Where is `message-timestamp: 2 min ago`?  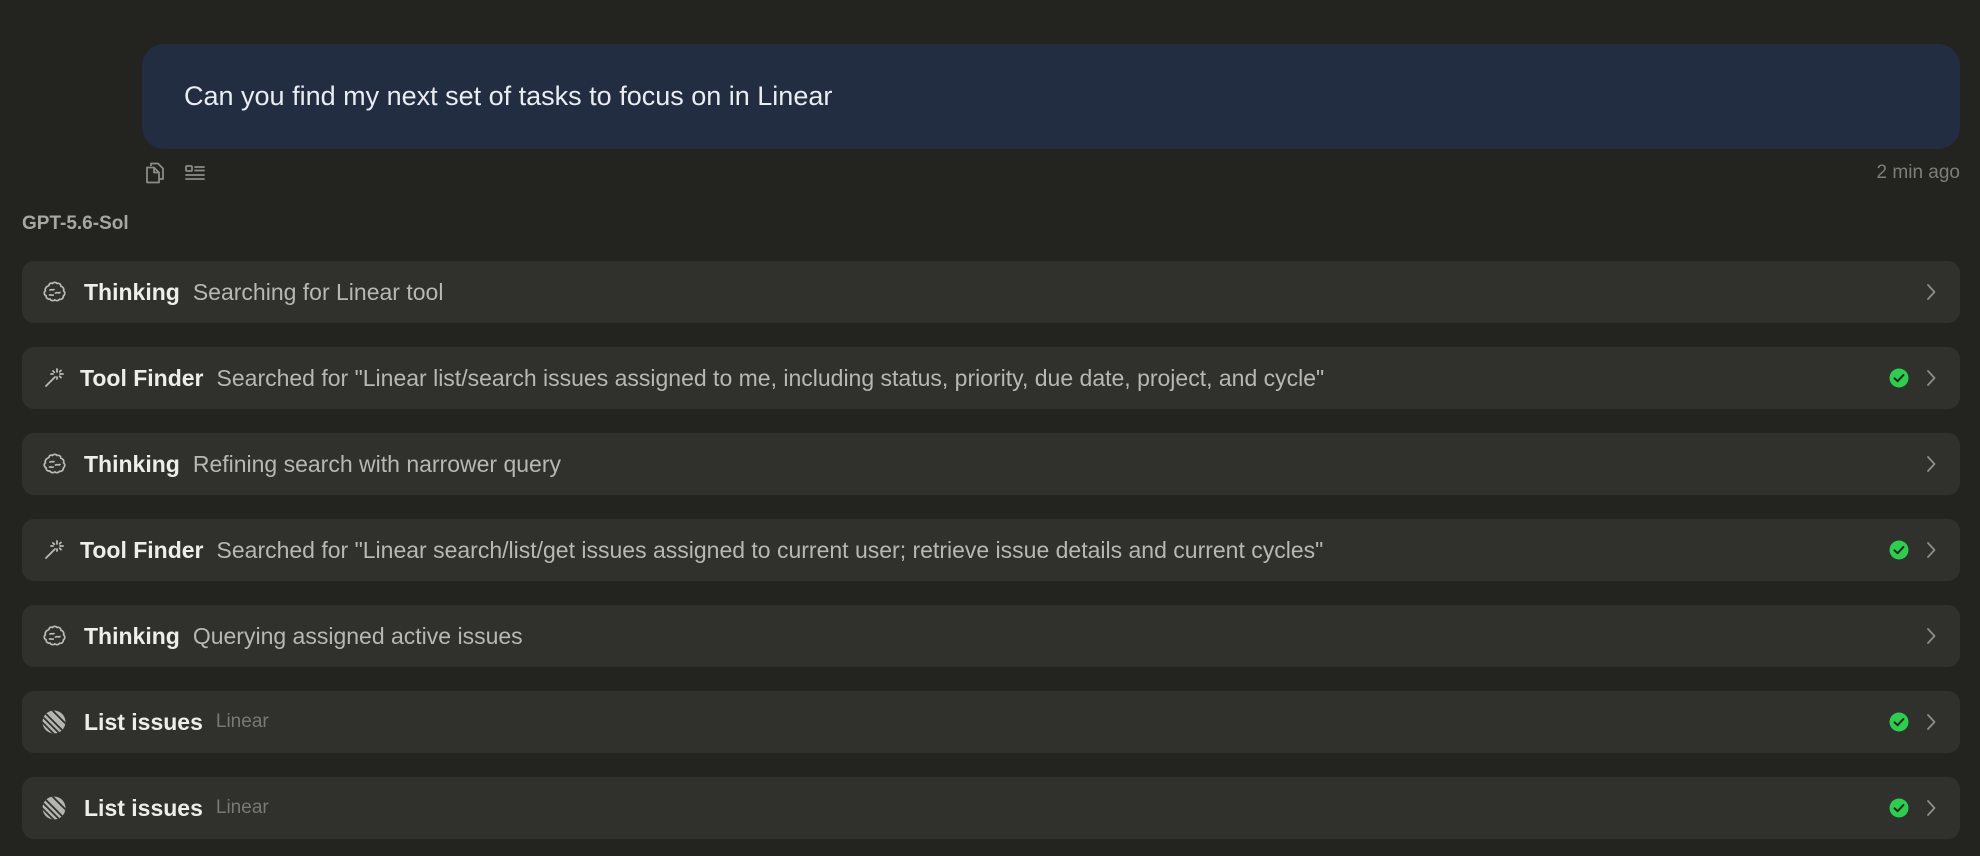
message-timestamp: 2 min ago is located at coordinates (1918, 172).